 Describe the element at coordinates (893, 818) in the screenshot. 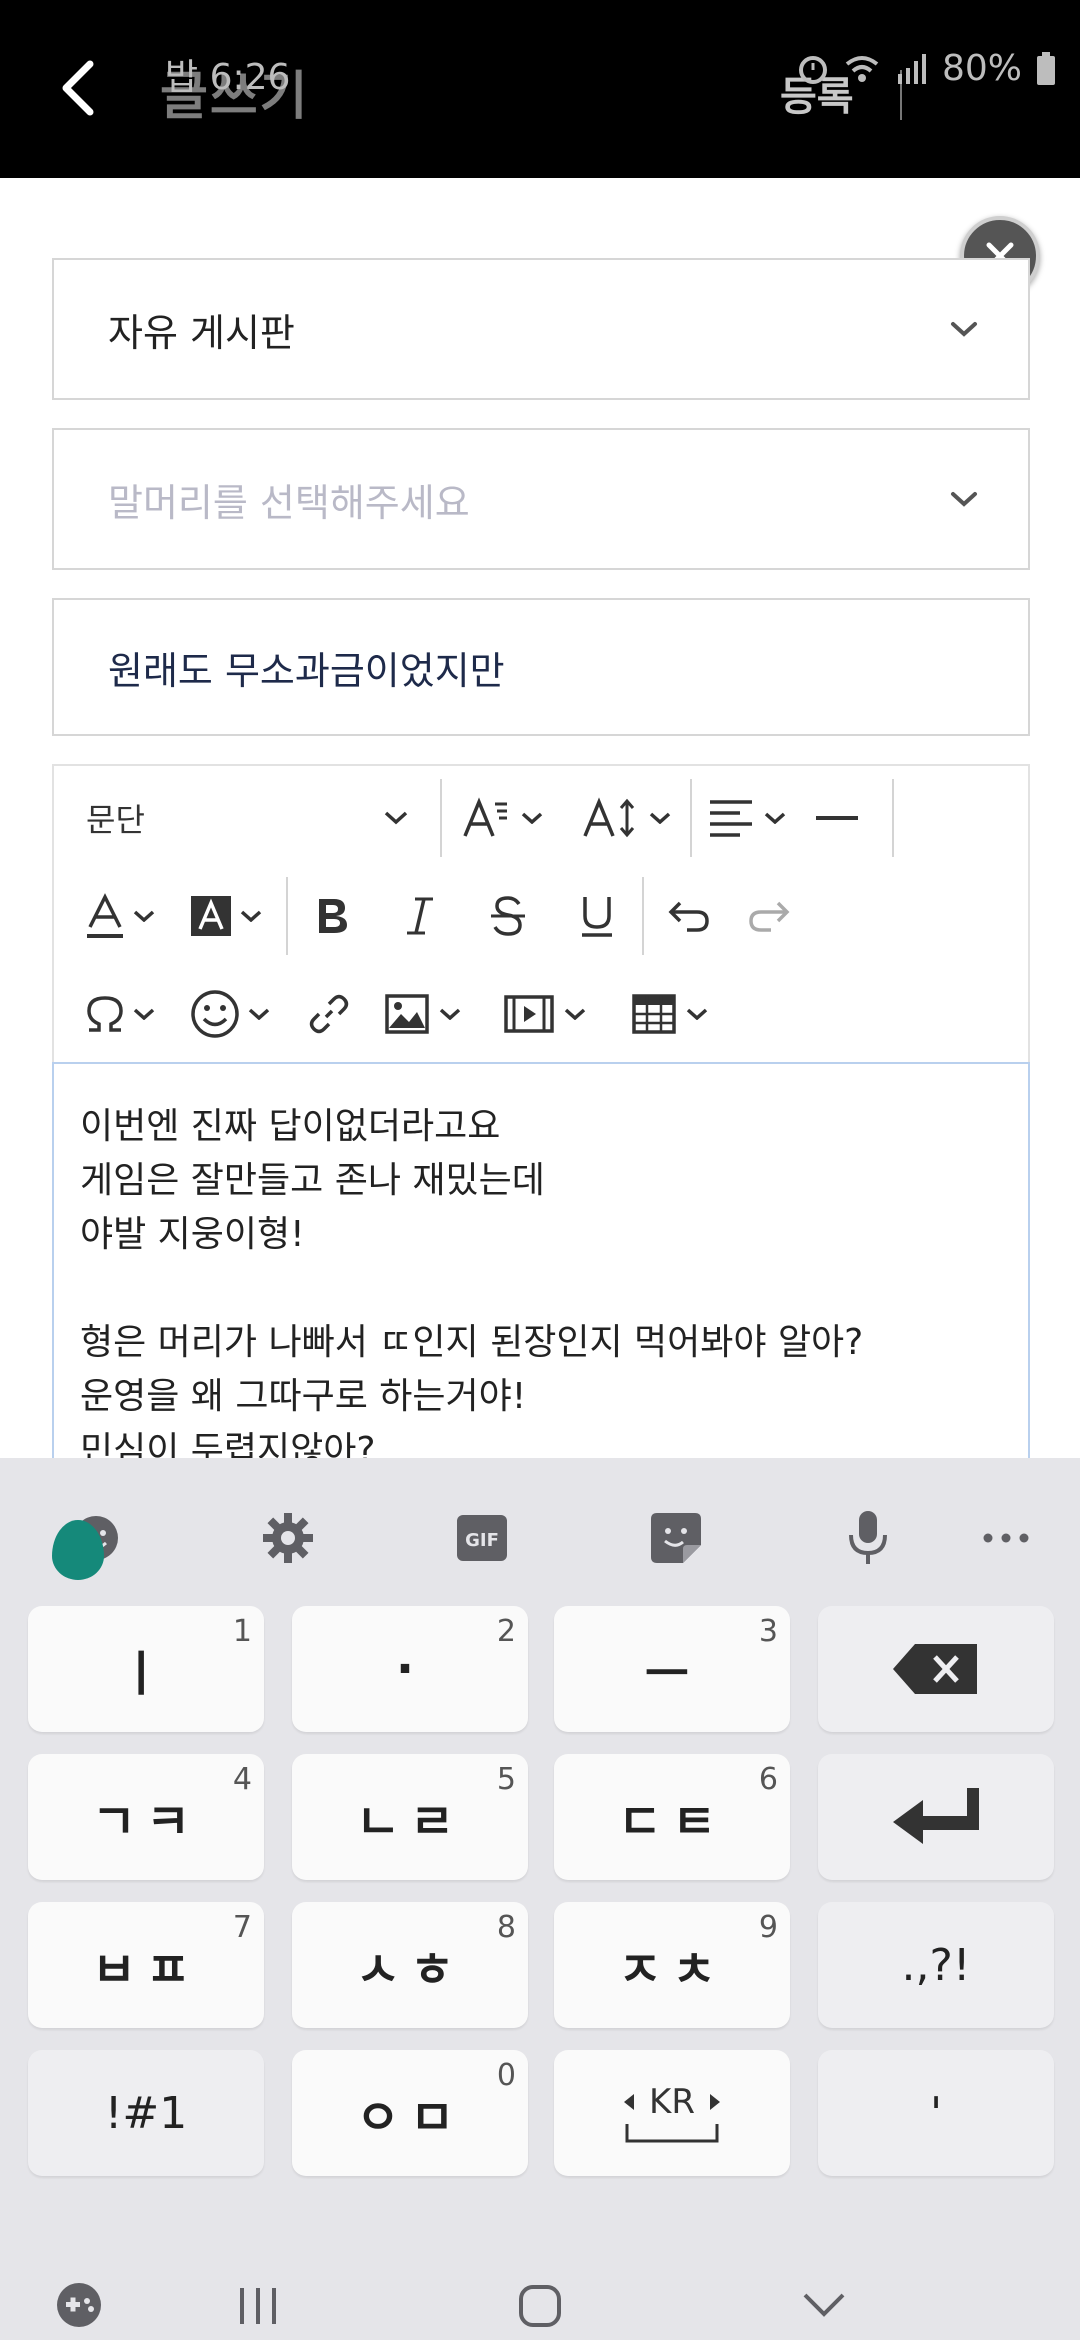

I see `toolbar-divider` at that location.